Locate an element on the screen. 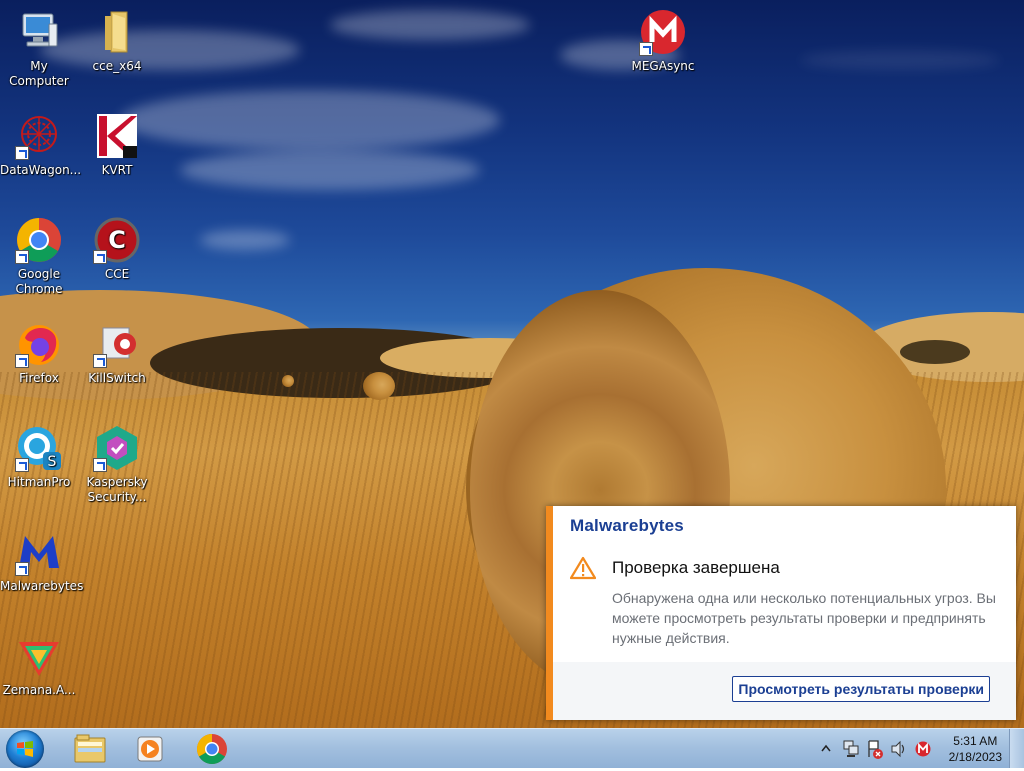 This screenshot has height=771, width=1024. desktop-icon-megasync: MEGAsync is located at coordinates (663, 41).